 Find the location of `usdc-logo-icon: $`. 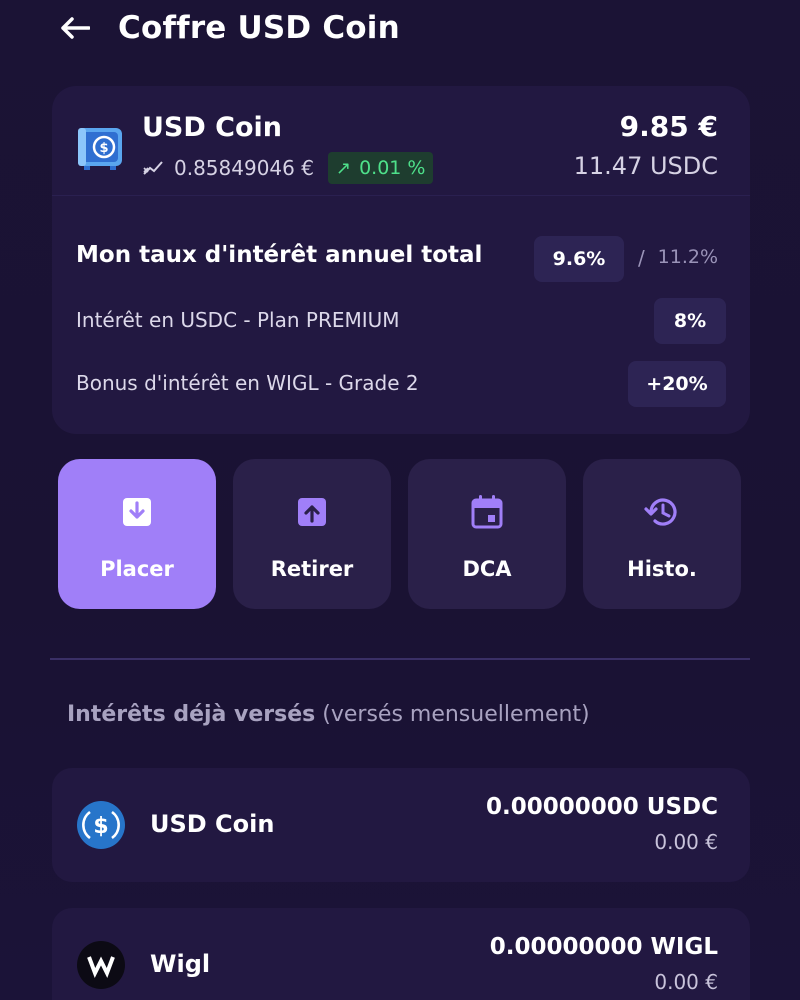

usdc-logo-icon: $ is located at coordinates (101, 825).